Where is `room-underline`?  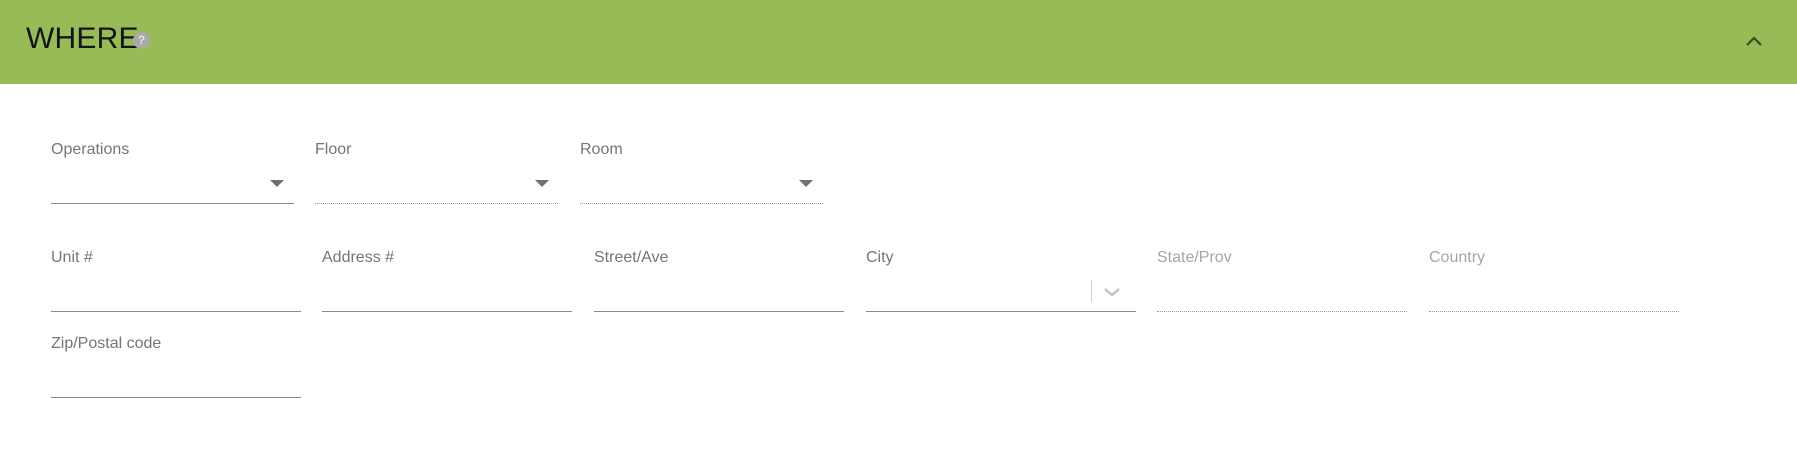 room-underline is located at coordinates (701, 203).